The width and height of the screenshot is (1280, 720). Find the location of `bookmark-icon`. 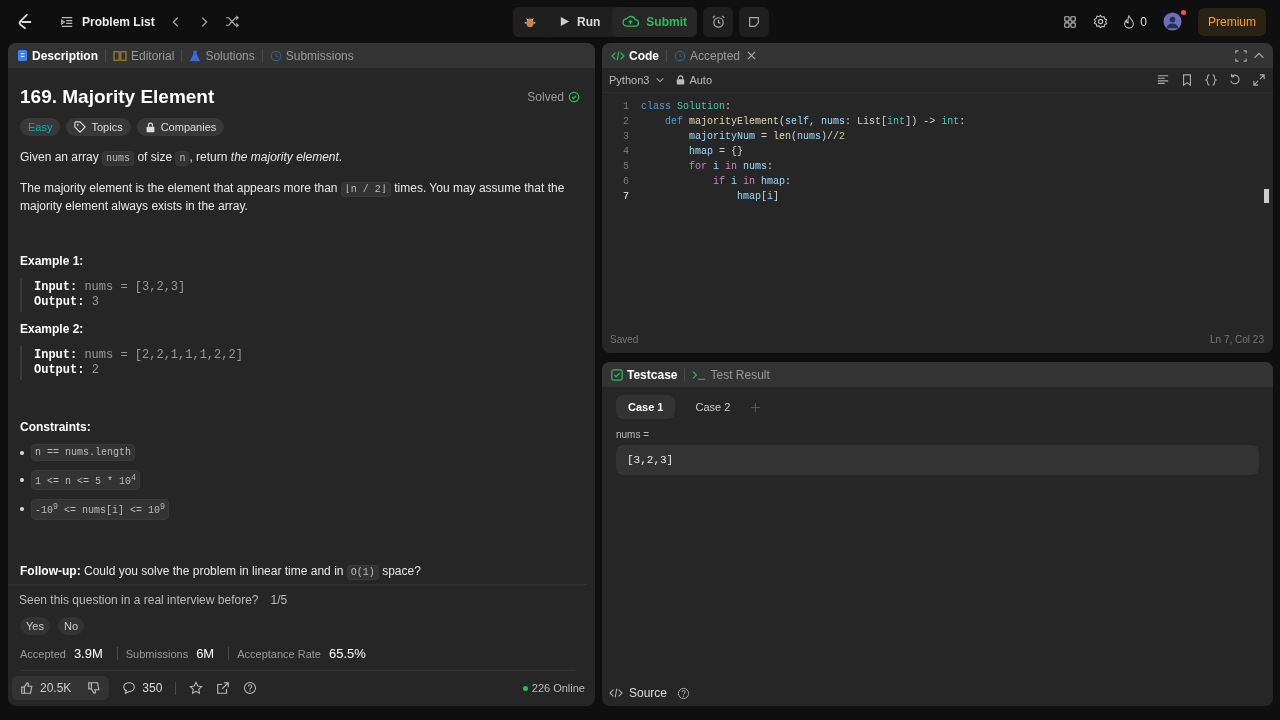

bookmark-icon is located at coordinates (1187, 80).